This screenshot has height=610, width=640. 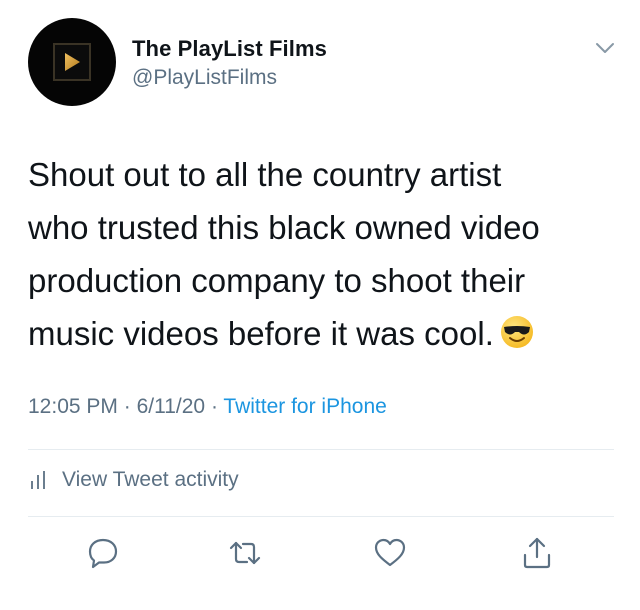 I want to click on sunglasses-emoji-icon, so click(x=517, y=337).